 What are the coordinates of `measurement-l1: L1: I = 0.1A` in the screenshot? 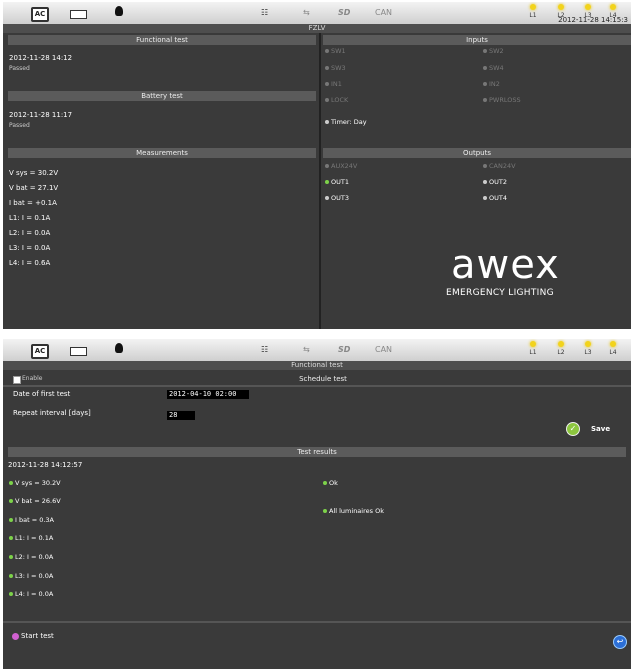 It's located at (30, 218).